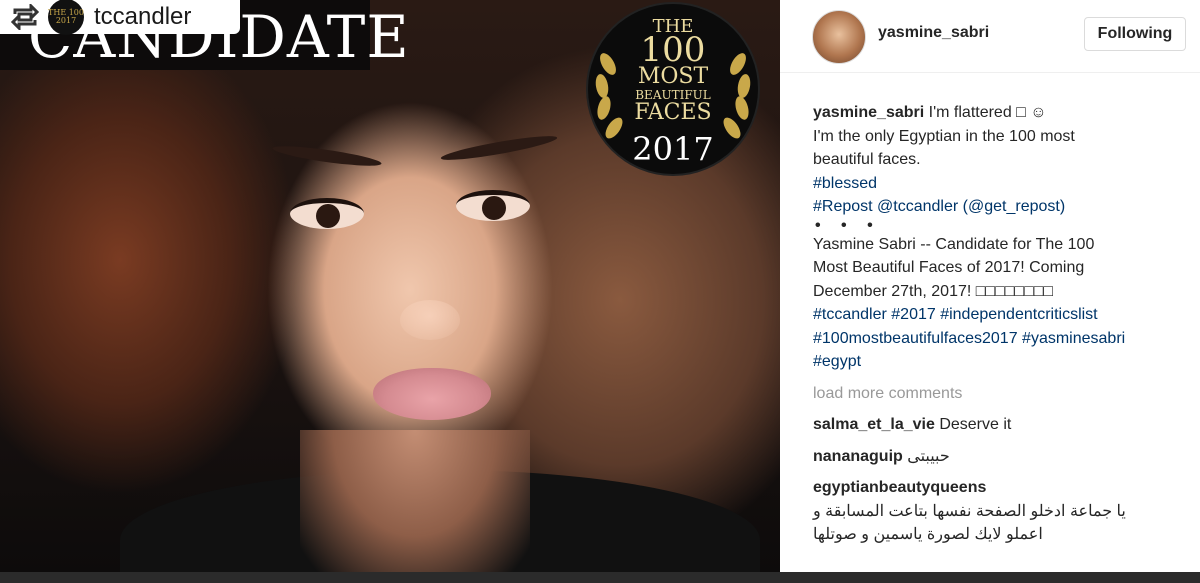 This screenshot has width=1200, height=583. What do you see at coordinates (987, 112) in the screenshot?
I see `caption-text: I'm flattered □ ☺` at bounding box center [987, 112].